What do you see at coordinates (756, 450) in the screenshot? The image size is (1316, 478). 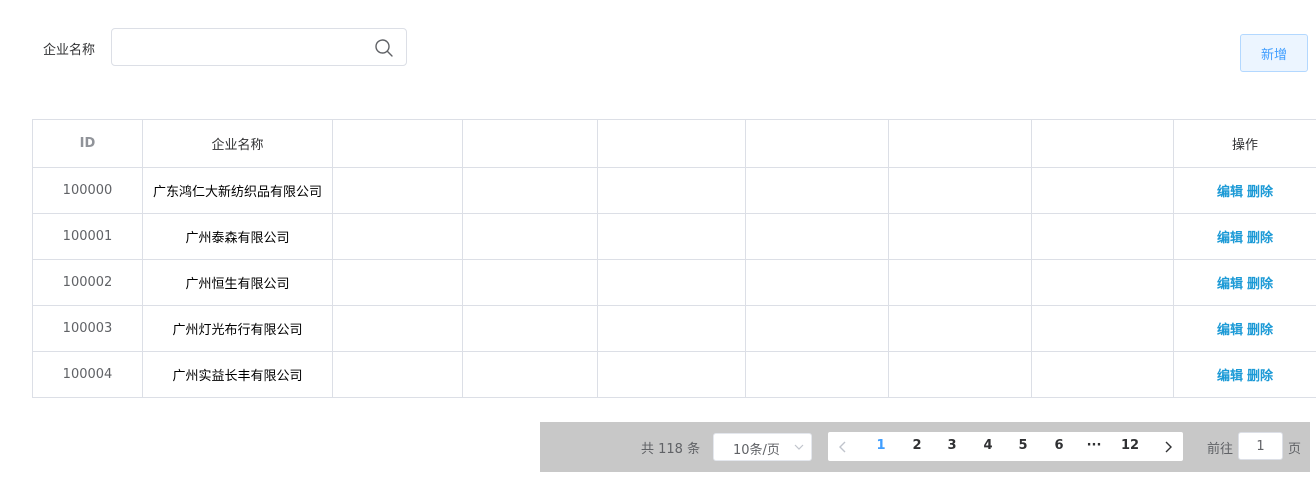 I see `page-size-value: 10条/页` at bounding box center [756, 450].